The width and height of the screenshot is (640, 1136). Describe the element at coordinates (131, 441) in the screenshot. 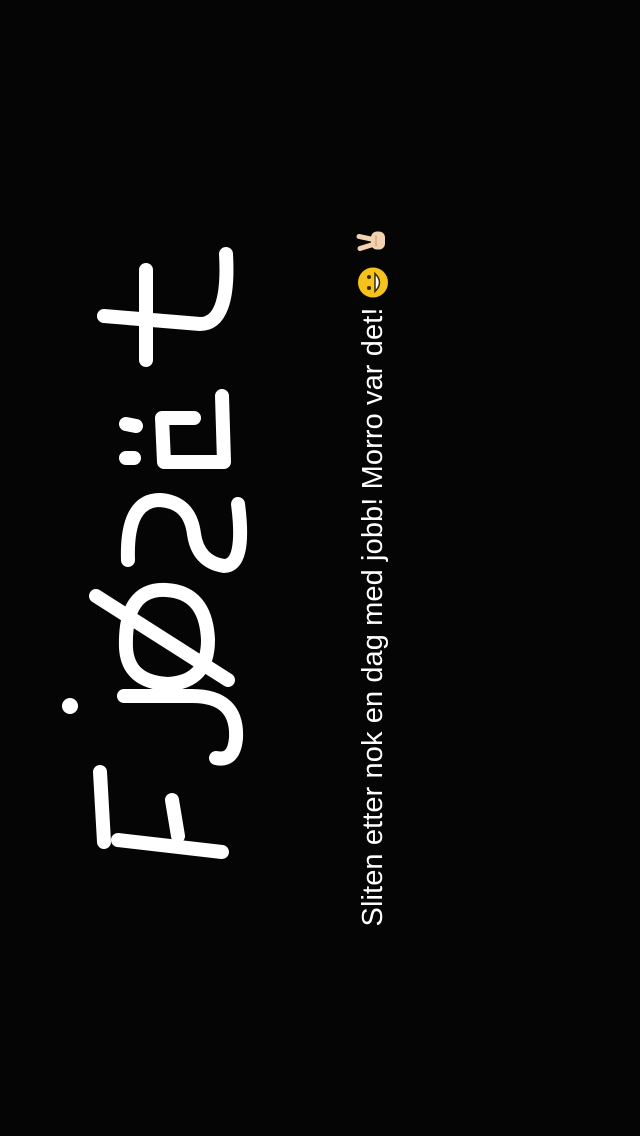

I see `drawing-letter-e-dots` at that location.